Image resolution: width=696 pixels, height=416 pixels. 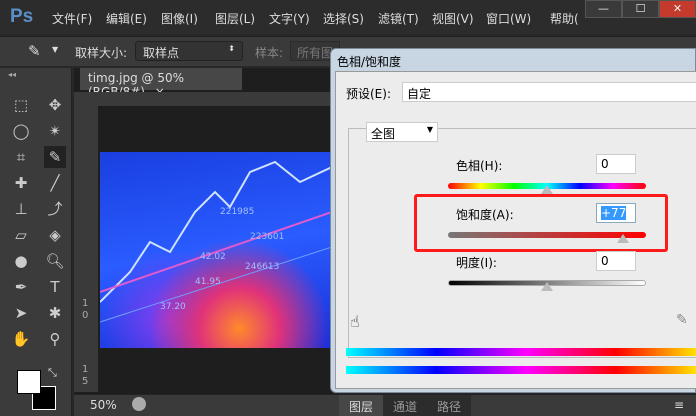 I want to click on pen-tool-icon: ✒, so click(x=21, y=287).